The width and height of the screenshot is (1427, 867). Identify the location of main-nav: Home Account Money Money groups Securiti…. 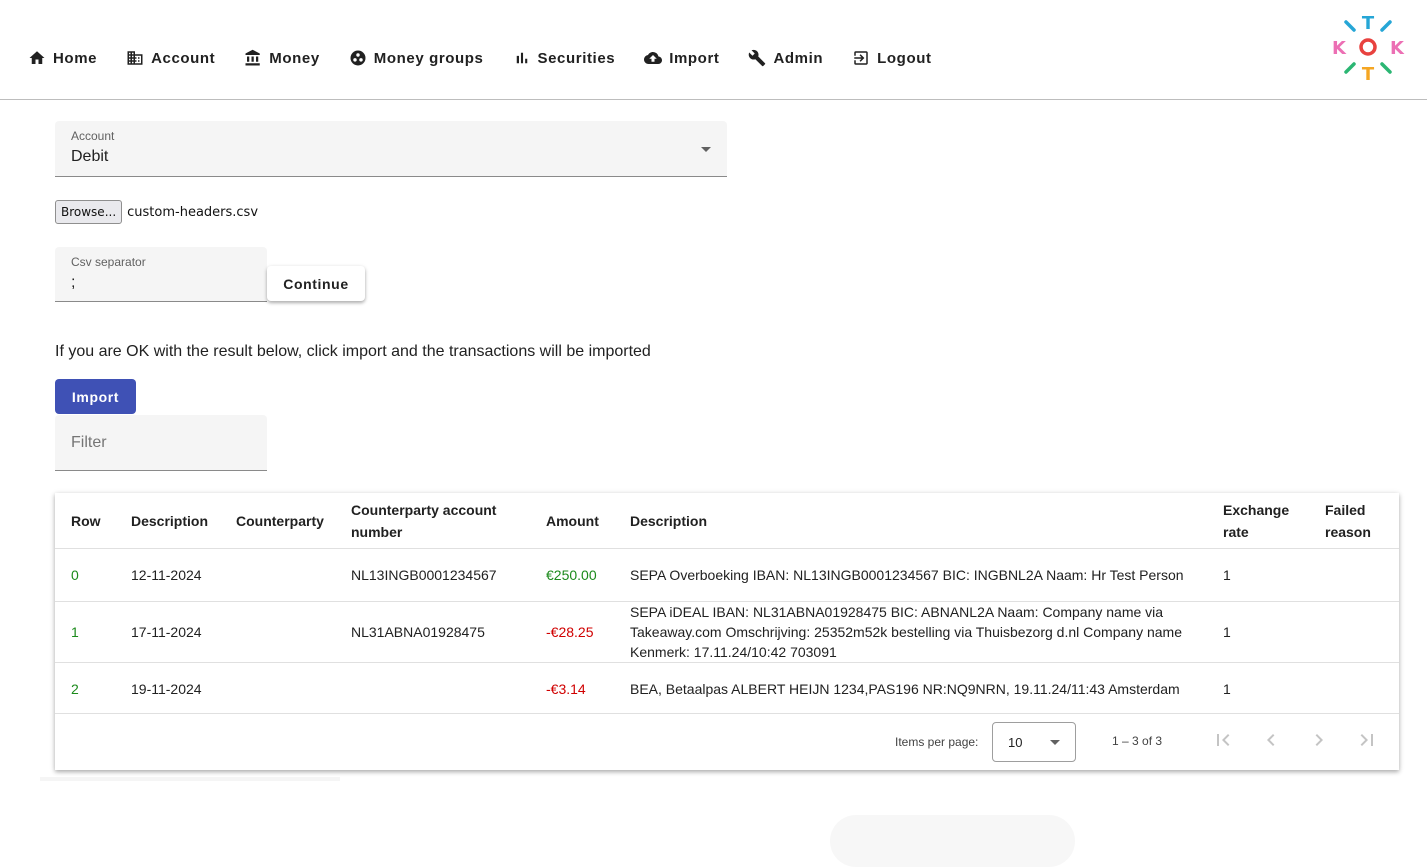
(486, 58).